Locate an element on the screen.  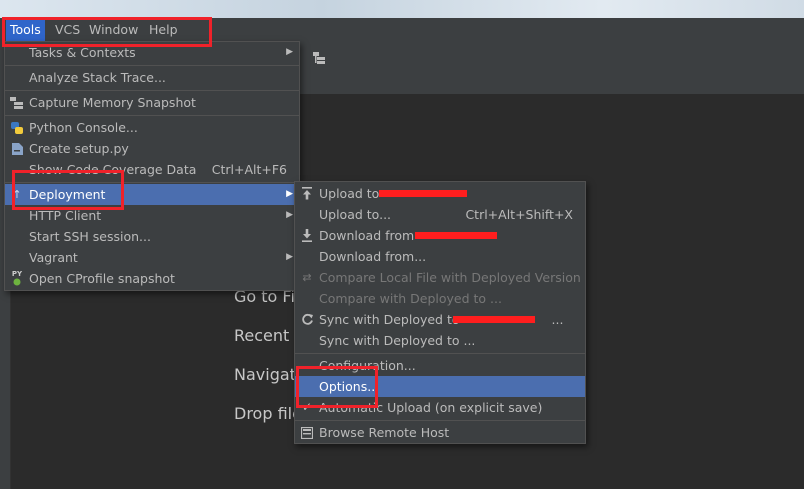
python-icon is located at coordinates (17, 127).